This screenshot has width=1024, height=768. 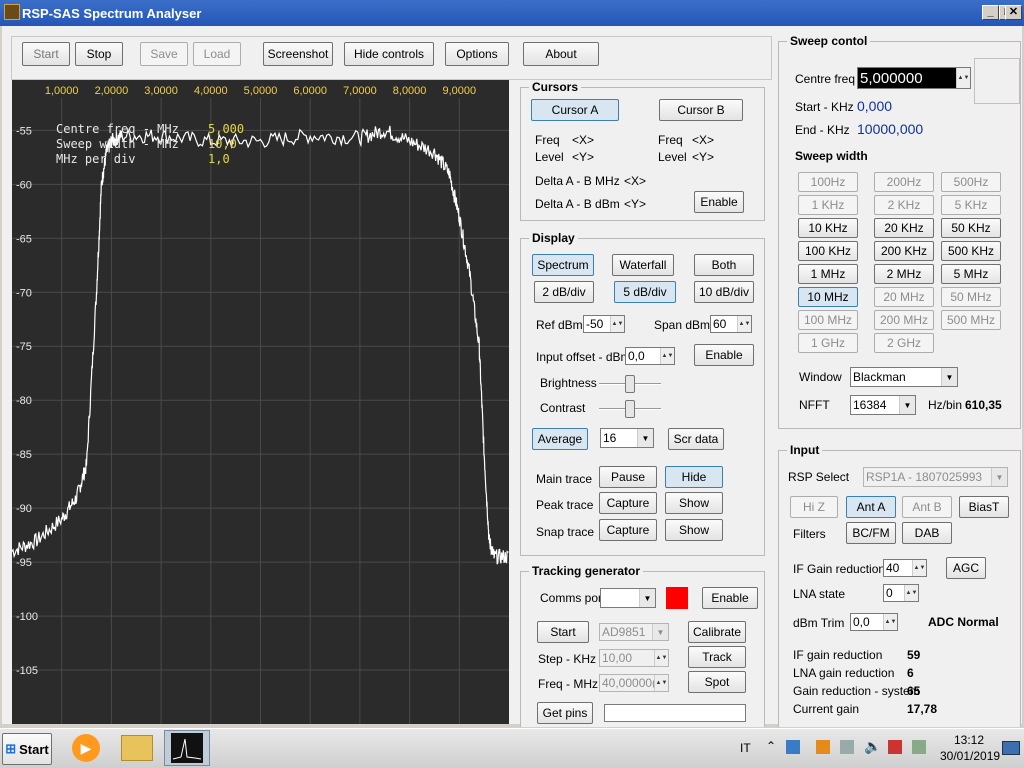 I want to click on sweep-width-10mhz: 10 MHz, so click(x=828, y=297).